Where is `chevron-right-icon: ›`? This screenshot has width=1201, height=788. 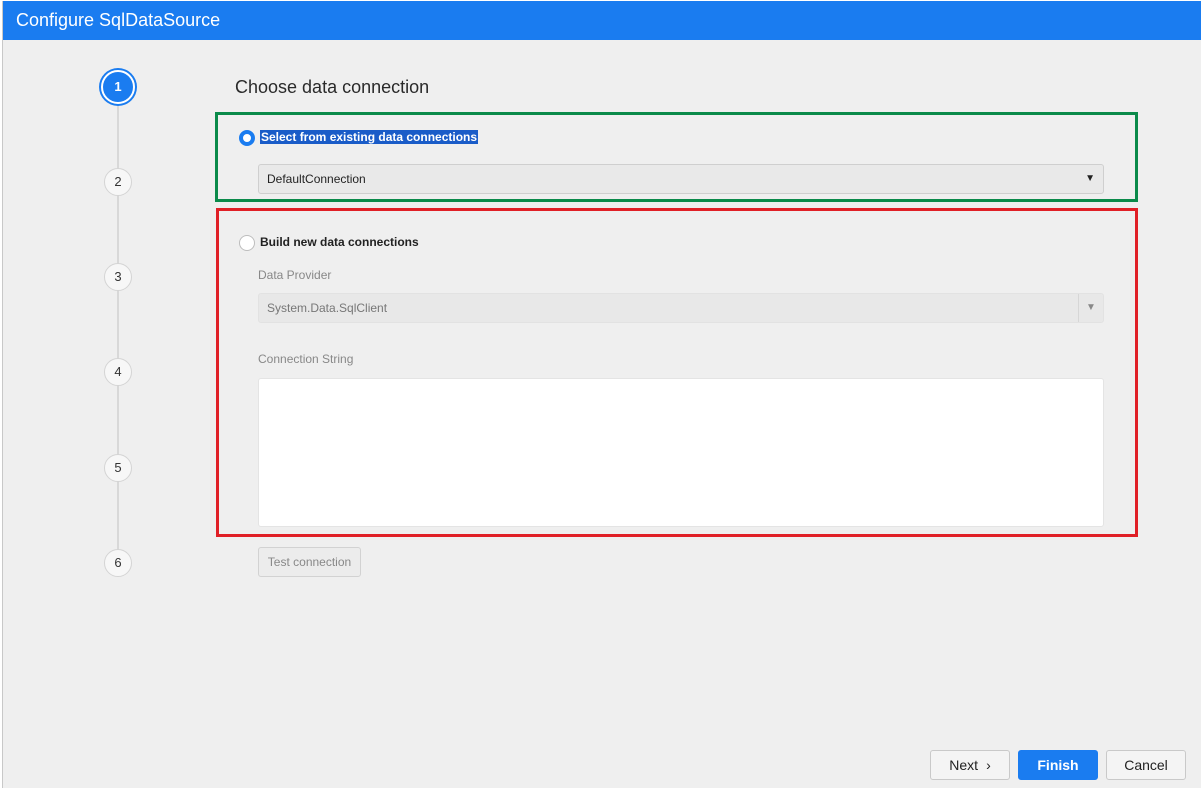 chevron-right-icon: › is located at coordinates (988, 765).